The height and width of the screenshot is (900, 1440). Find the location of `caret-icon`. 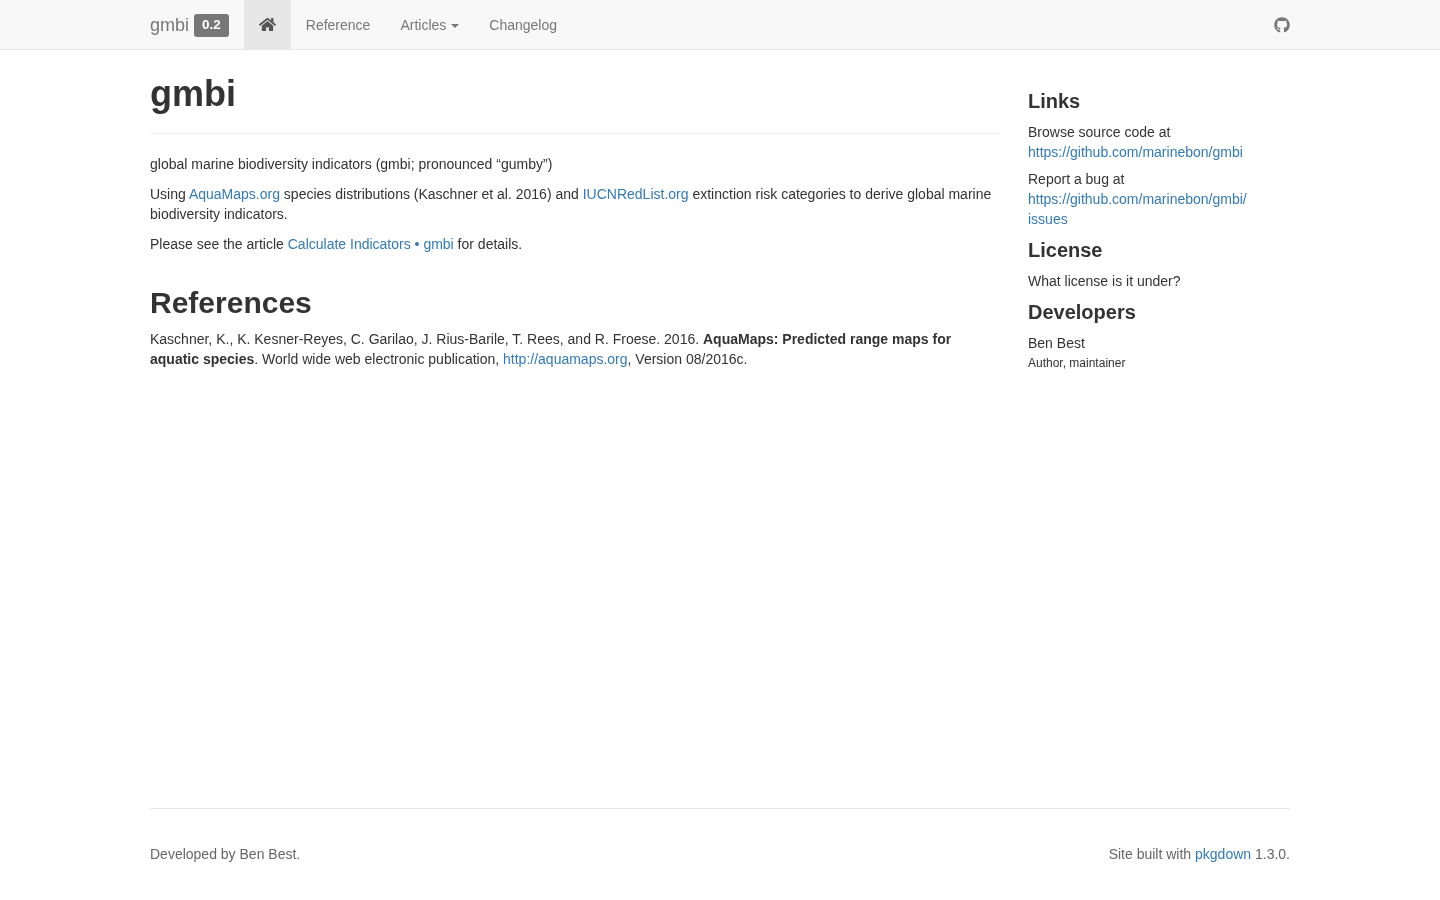

caret-icon is located at coordinates (455, 25).